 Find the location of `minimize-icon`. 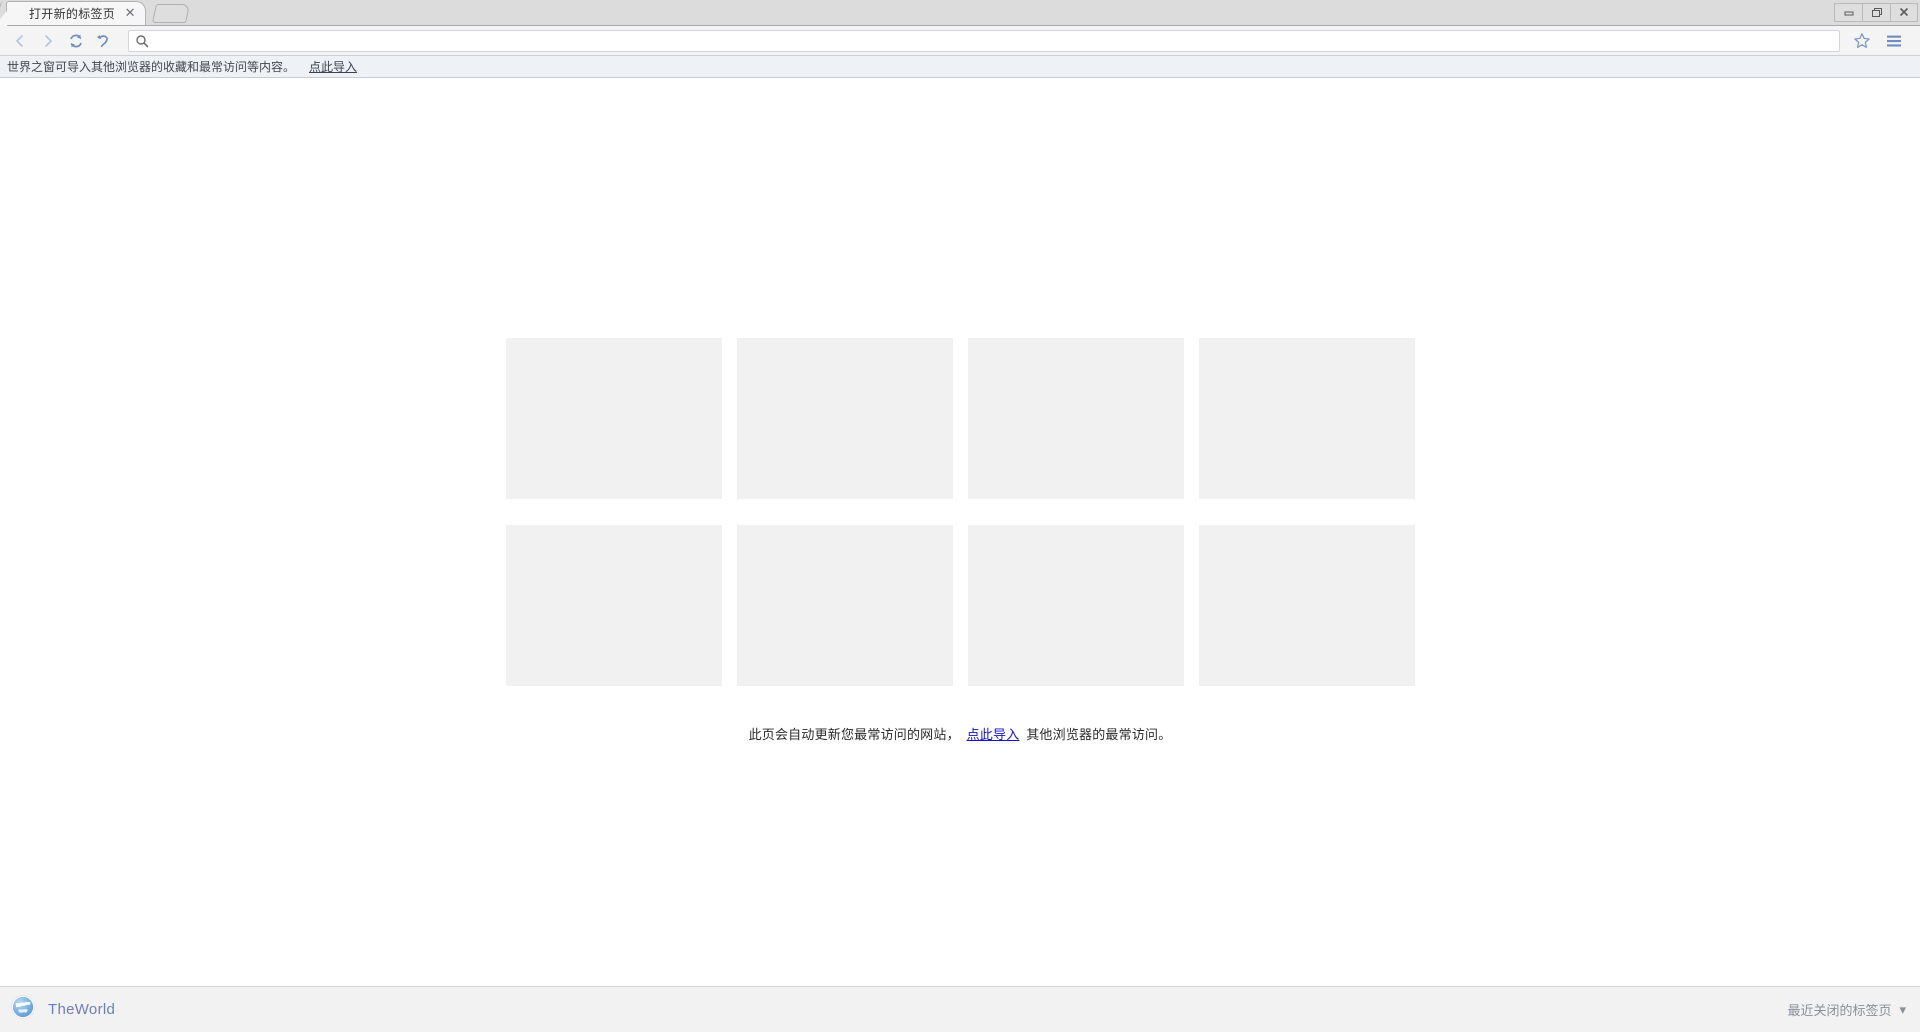

minimize-icon is located at coordinates (1848, 13).